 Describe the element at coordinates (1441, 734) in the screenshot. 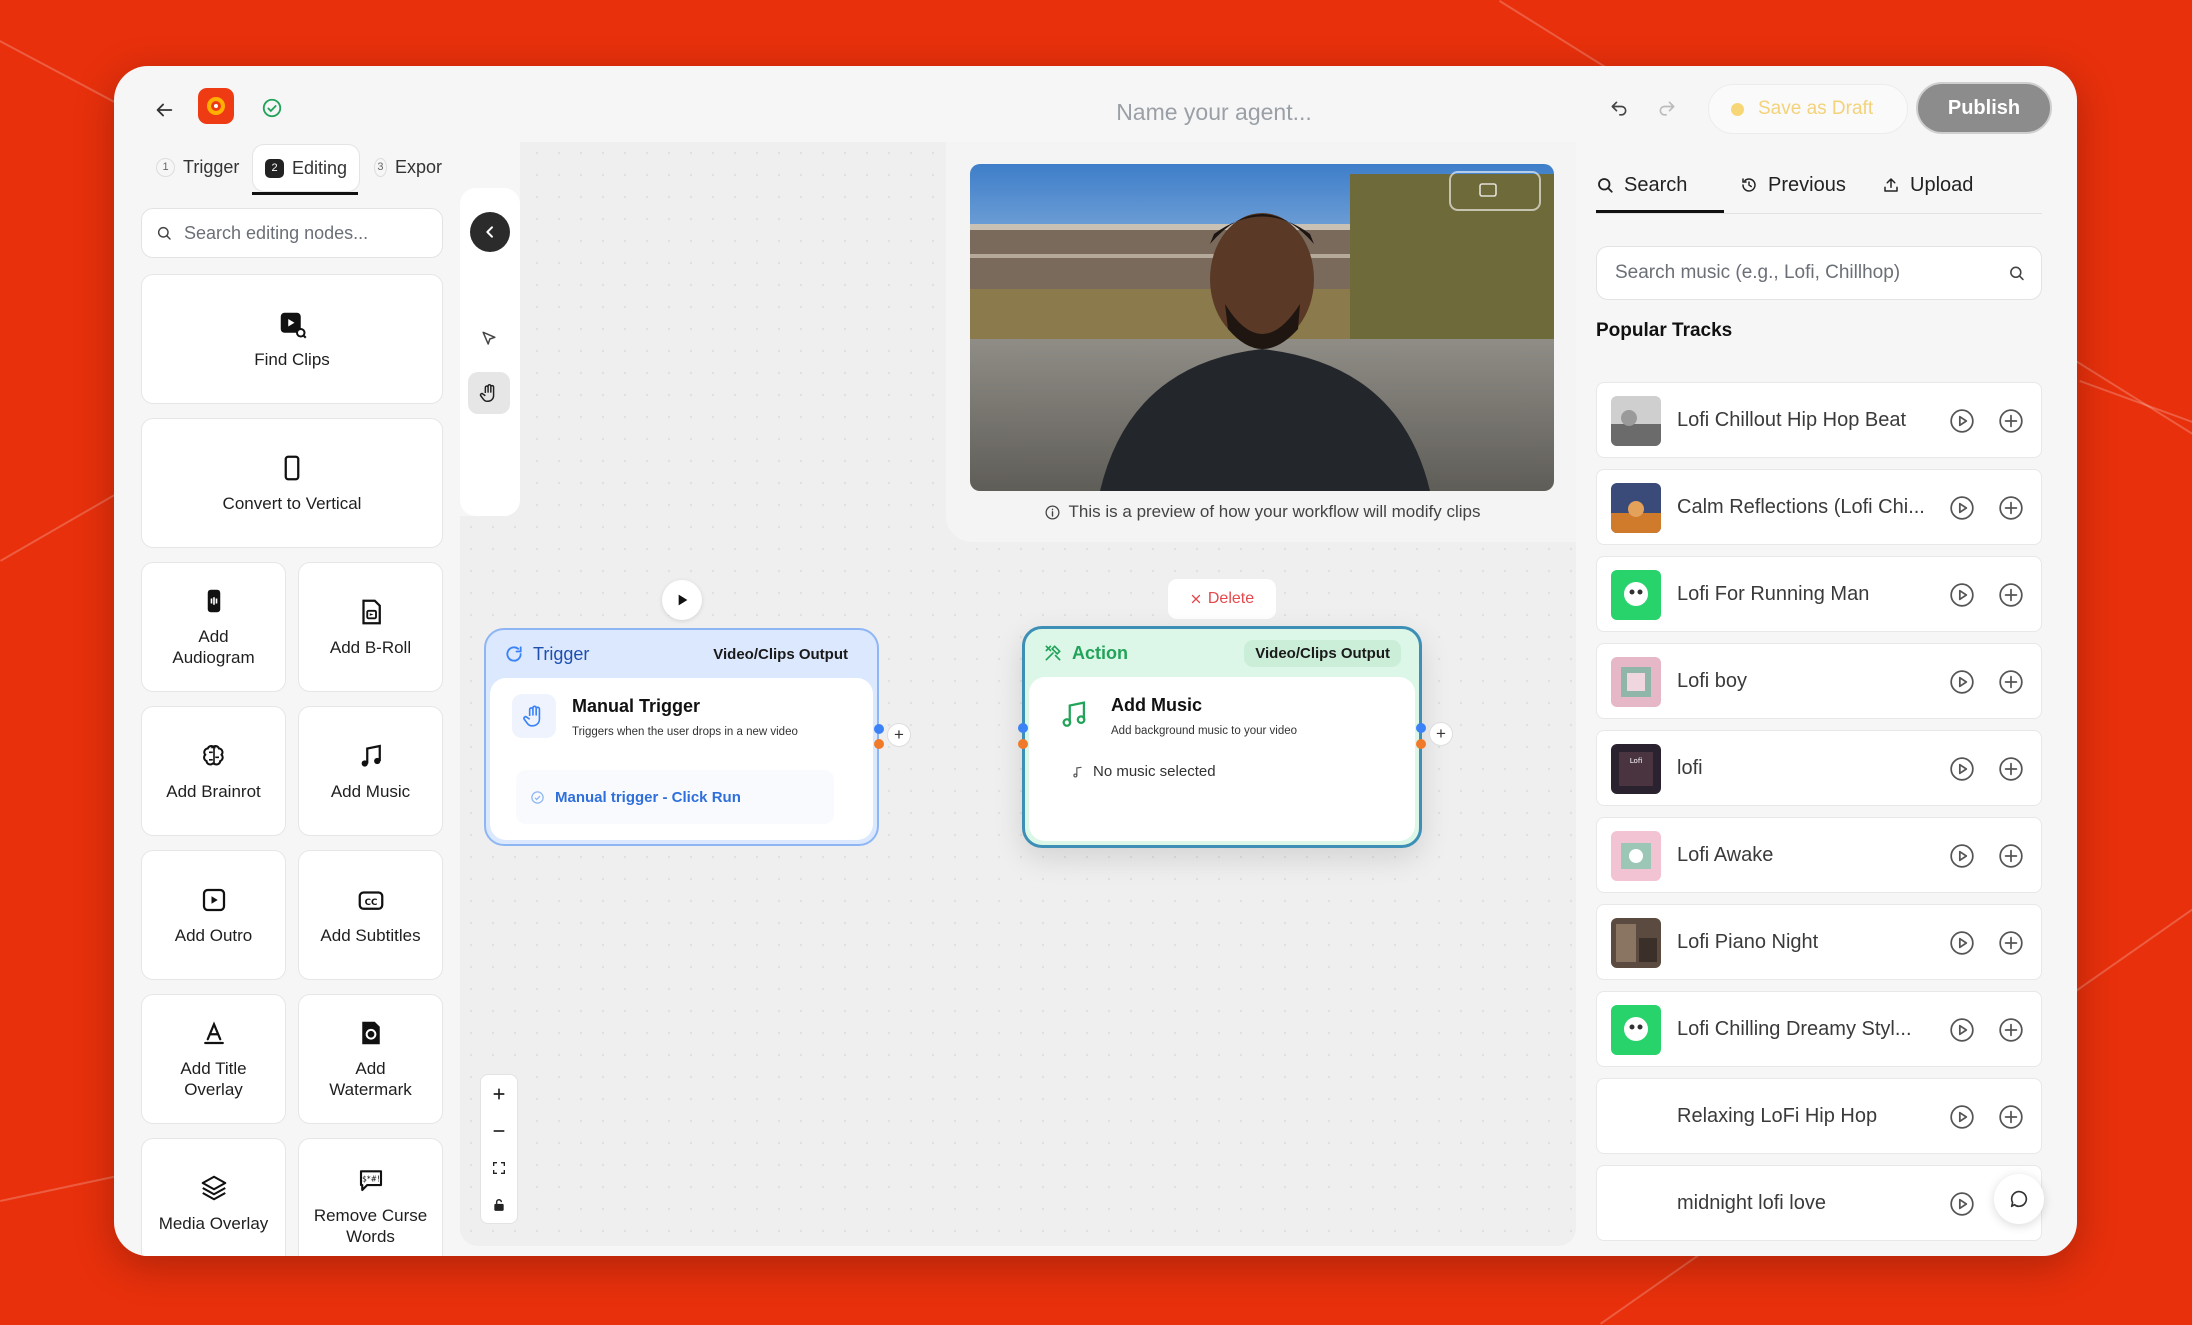

I see `add-after-action-button: +` at that location.